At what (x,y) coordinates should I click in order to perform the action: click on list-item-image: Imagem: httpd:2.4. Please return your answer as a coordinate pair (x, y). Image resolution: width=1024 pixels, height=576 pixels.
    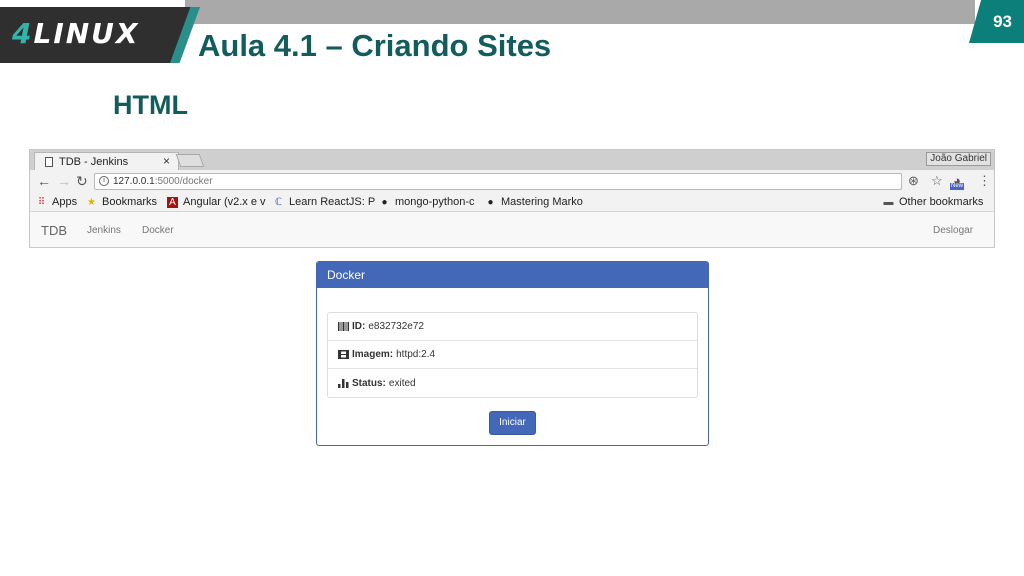
    Looking at the image, I should click on (512, 355).